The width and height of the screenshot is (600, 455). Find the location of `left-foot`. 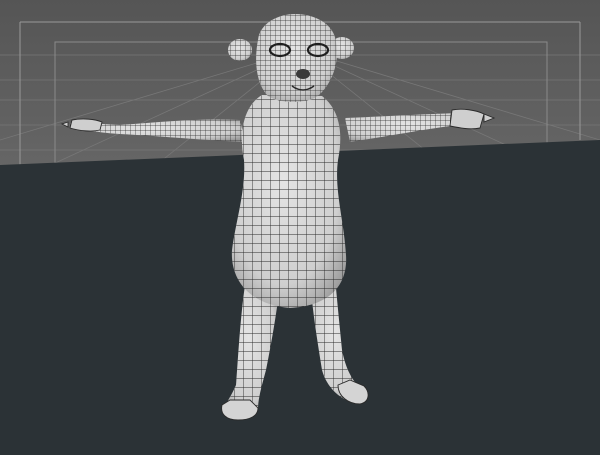

left-foot is located at coordinates (240, 410).